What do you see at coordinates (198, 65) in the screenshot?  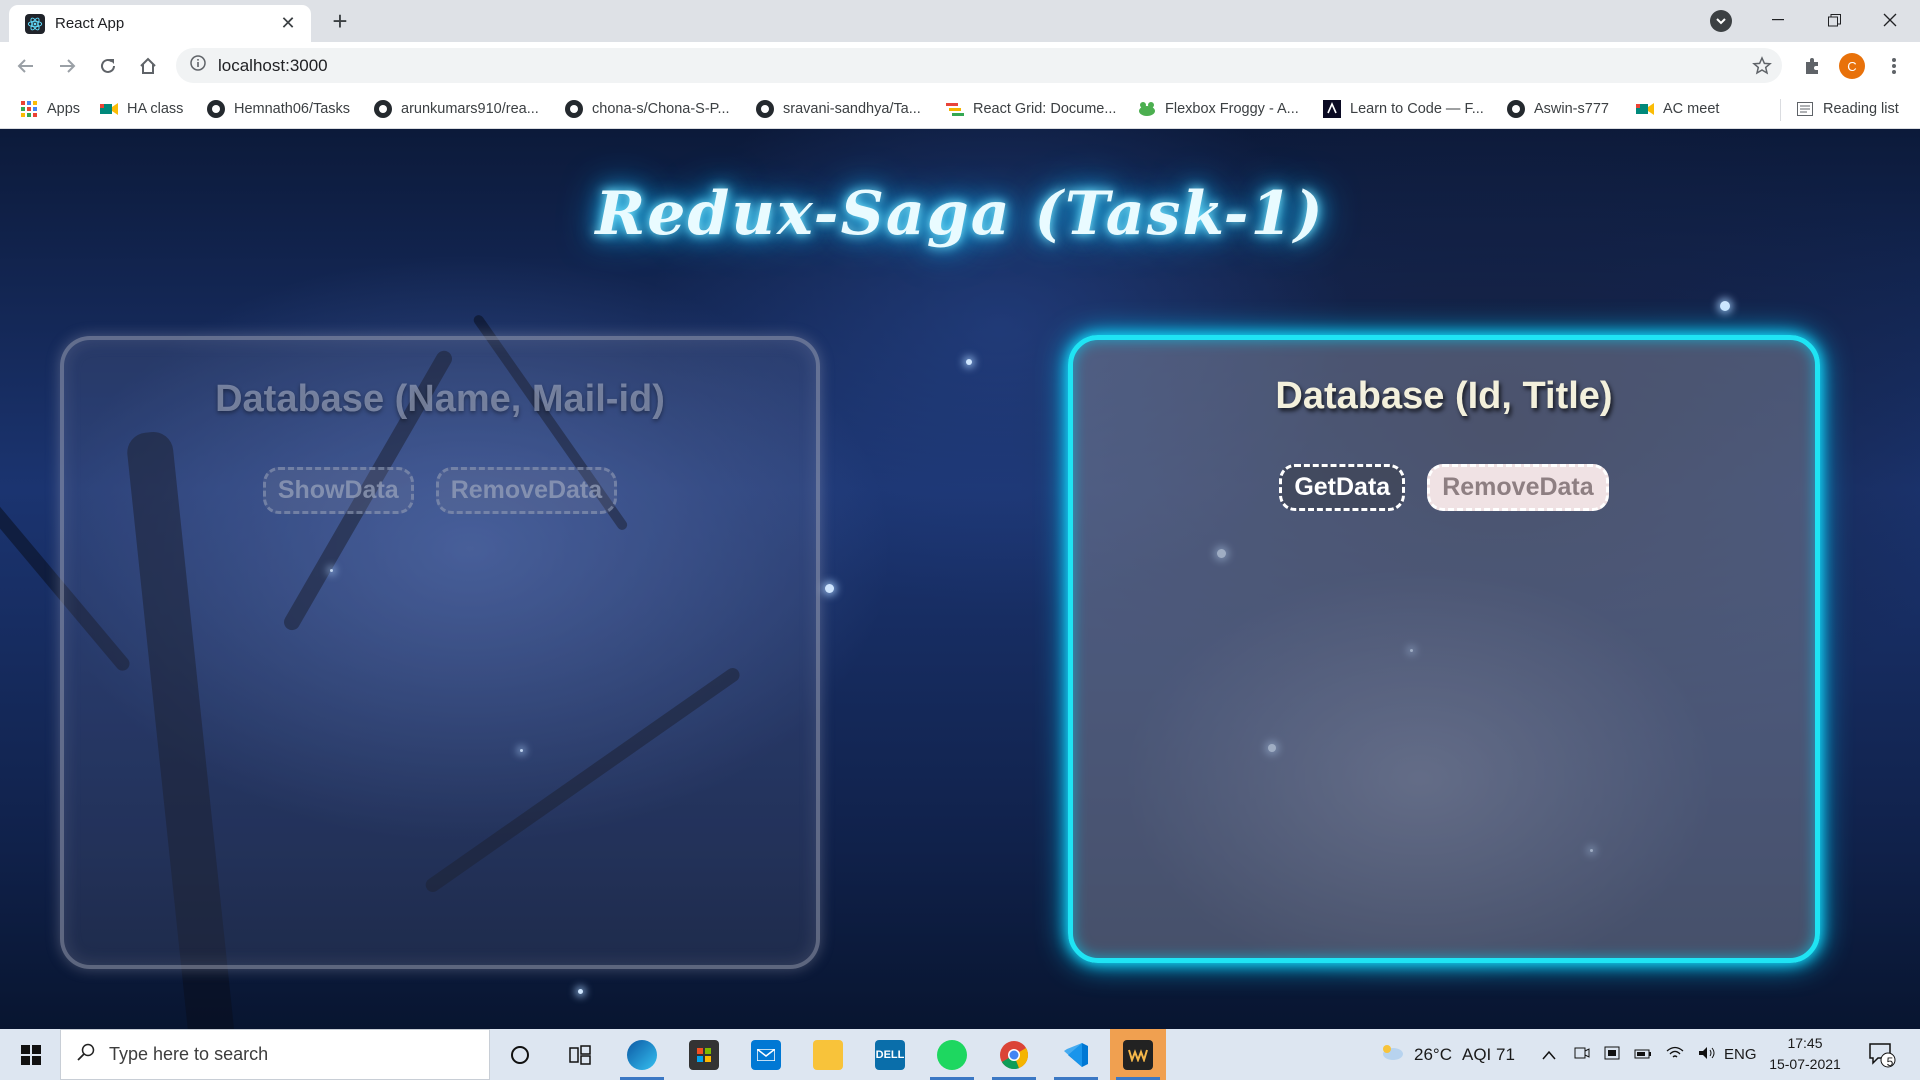 I see `site-info-icon` at bounding box center [198, 65].